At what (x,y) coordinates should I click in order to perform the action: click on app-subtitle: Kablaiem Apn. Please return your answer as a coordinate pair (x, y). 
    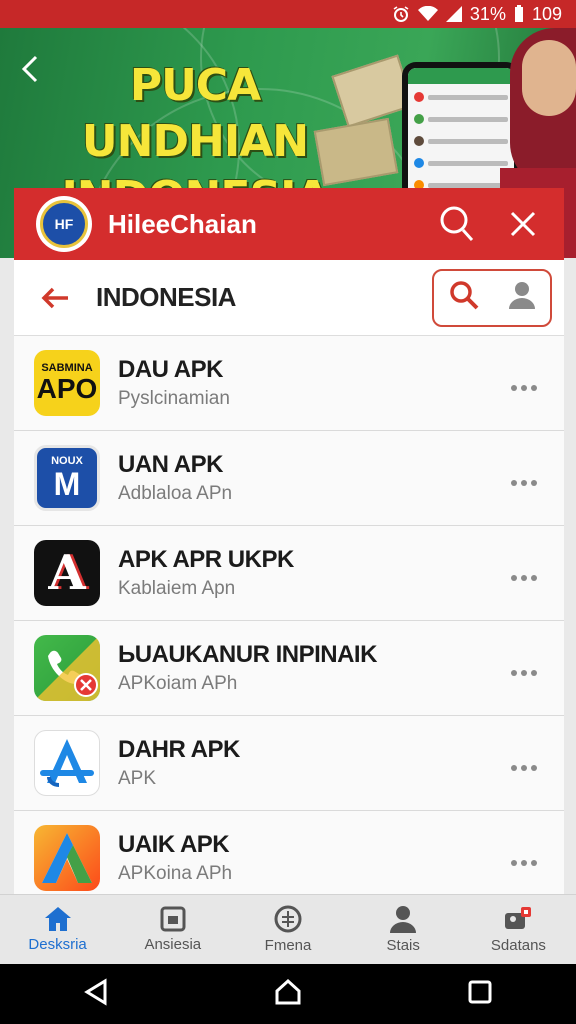
    Looking at the image, I should click on (177, 588).